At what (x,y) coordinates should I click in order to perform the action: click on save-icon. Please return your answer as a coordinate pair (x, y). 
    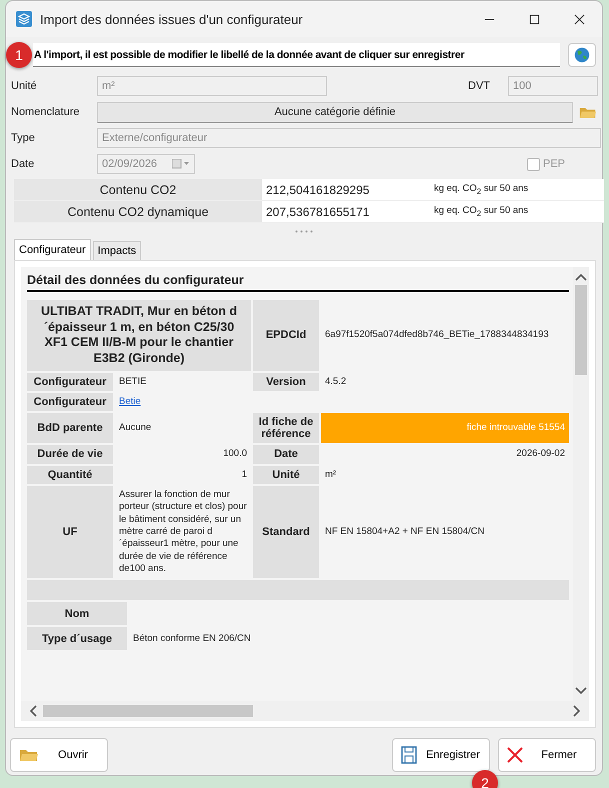
    Looking at the image, I should click on (409, 755).